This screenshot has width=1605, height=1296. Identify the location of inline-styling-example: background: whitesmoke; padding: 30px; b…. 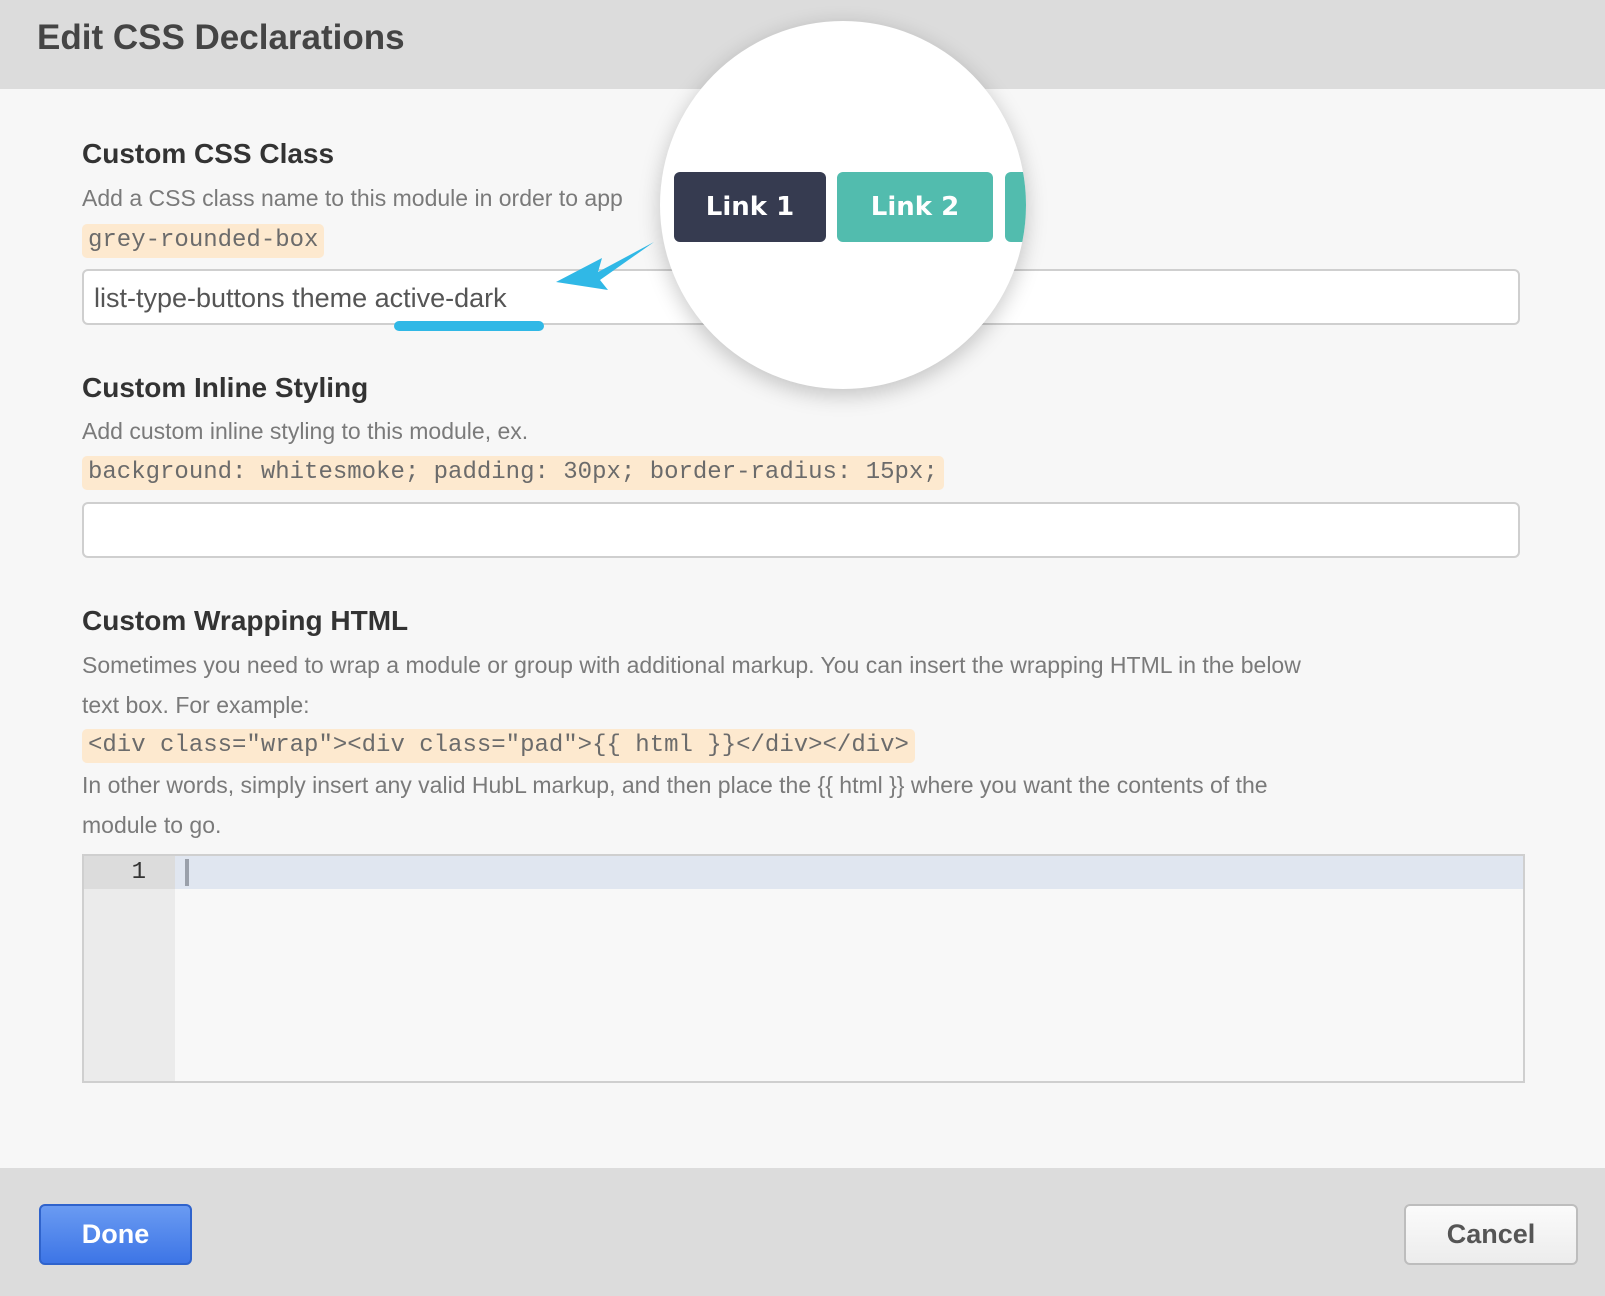
(513, 473).